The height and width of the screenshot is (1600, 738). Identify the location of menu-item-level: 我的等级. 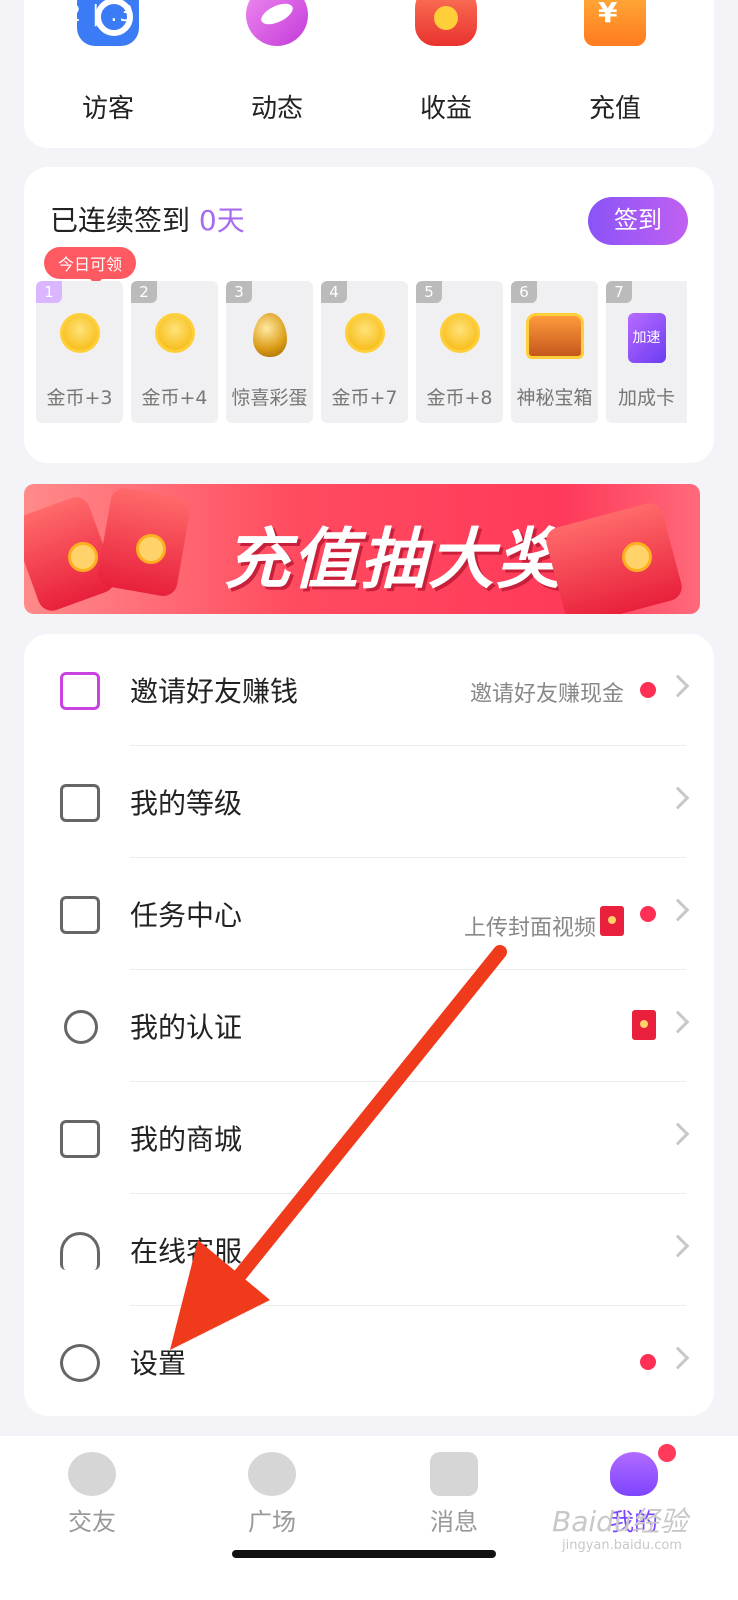
(369, 802).